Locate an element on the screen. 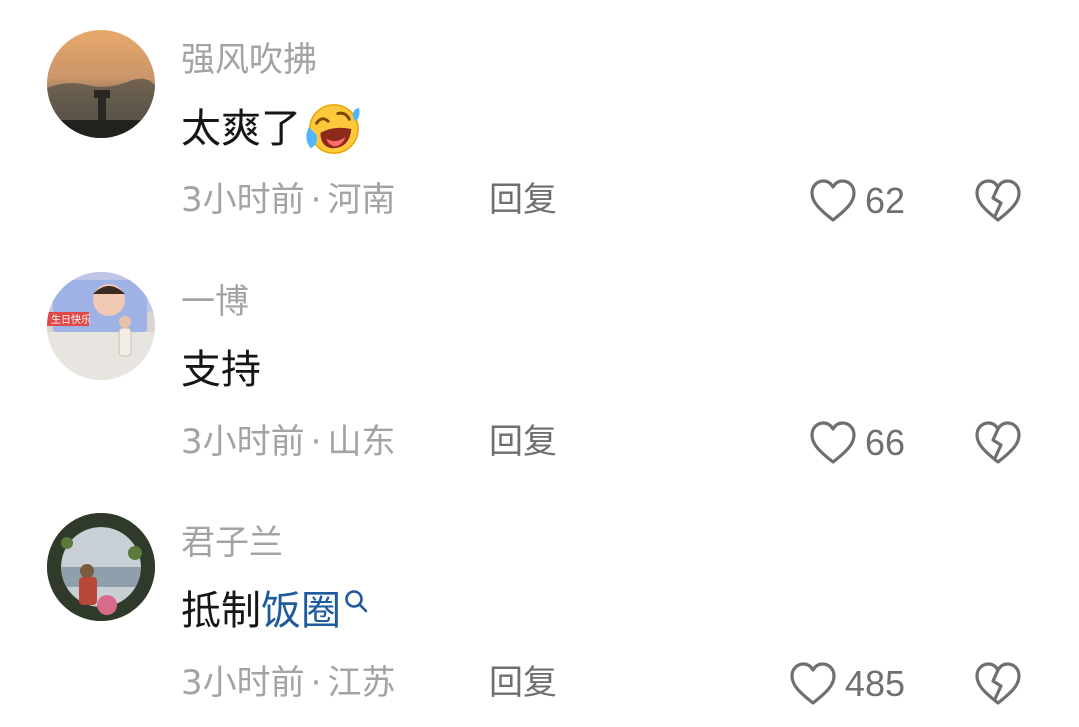 The height and width of the screenshot is (727, 1079). search-mini-icon is located at coordinates (356, 603).